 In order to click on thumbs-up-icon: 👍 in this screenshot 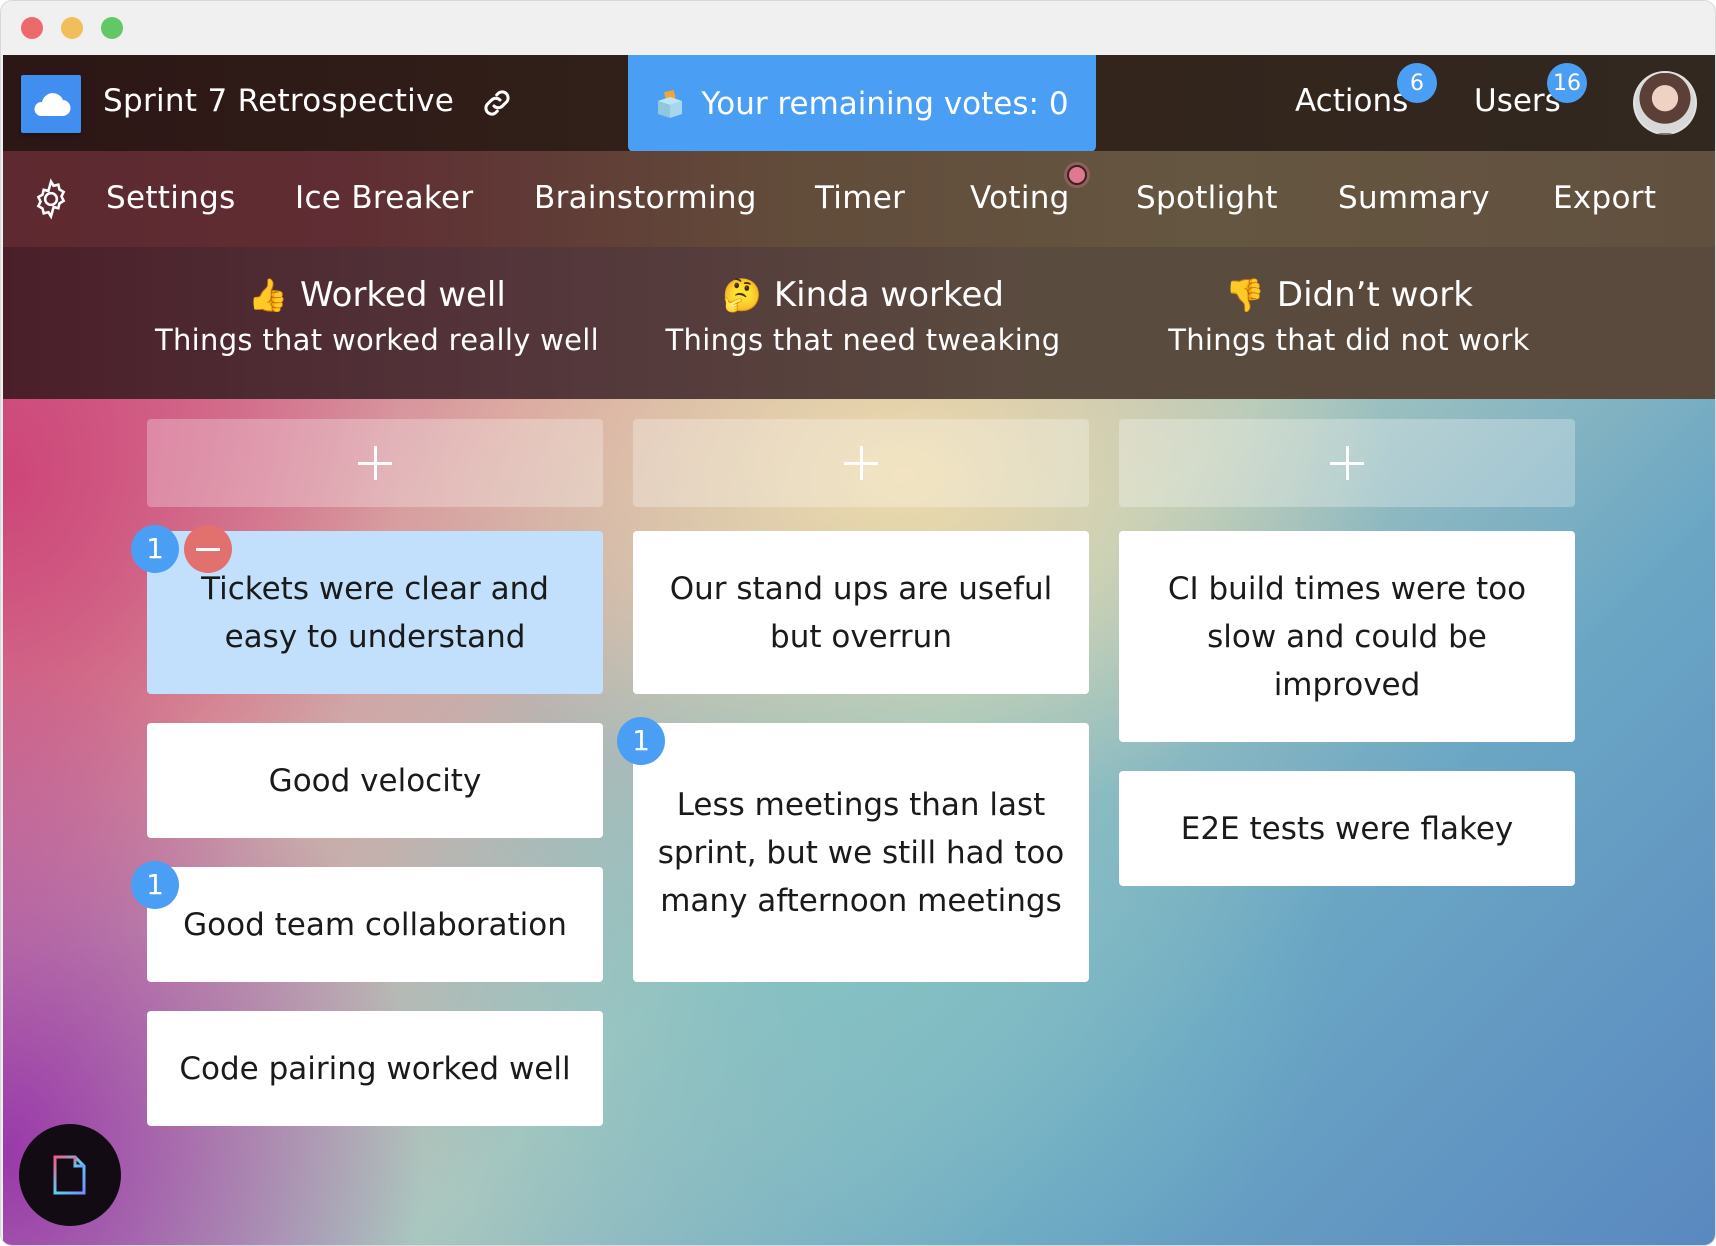, I will do `click(268, 295)`.